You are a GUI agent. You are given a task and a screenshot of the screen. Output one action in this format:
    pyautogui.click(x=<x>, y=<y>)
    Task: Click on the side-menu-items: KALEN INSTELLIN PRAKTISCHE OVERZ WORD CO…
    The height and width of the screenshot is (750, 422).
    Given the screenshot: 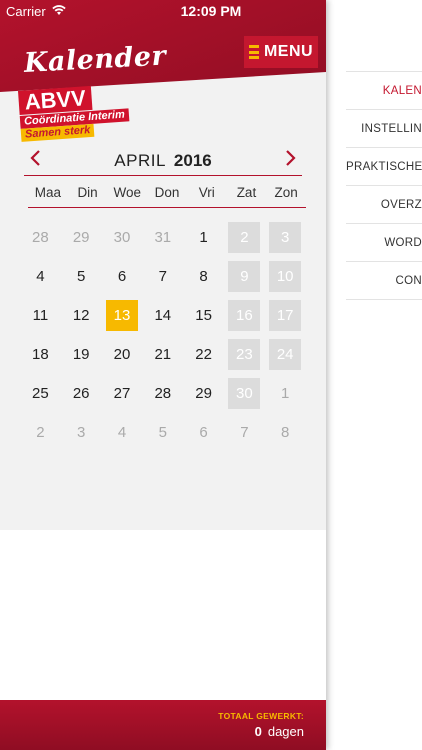 What is the action you would take?
    pyautogui.click(x=384, y=185)
    